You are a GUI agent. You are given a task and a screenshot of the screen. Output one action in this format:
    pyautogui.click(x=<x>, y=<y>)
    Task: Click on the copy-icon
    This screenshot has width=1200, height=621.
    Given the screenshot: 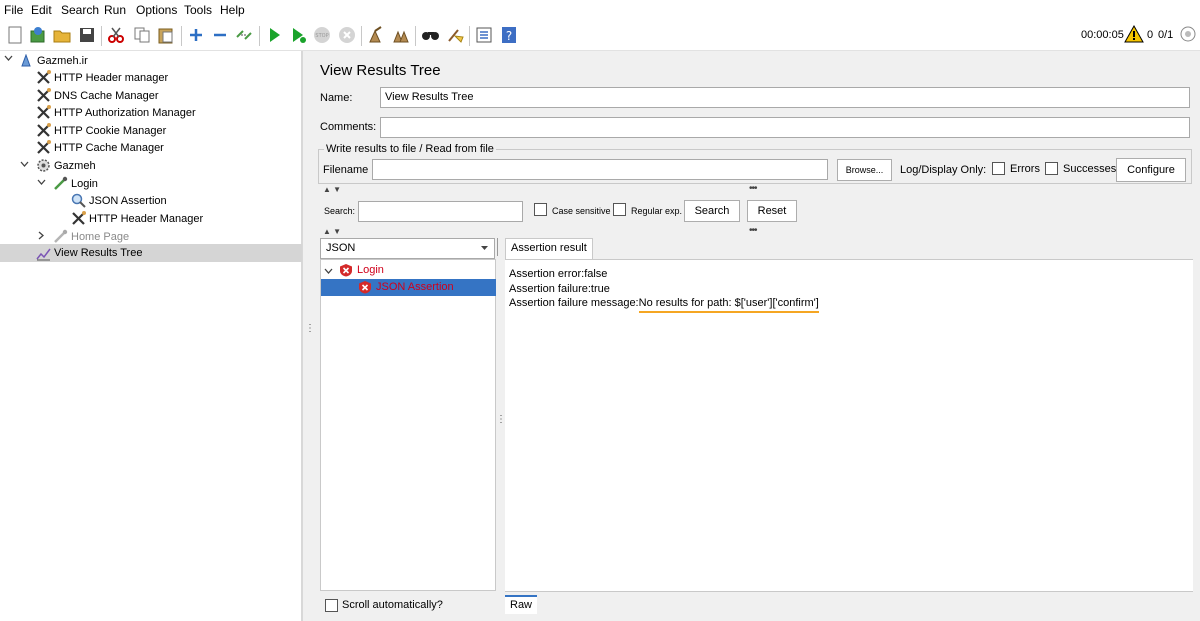 What is the action you would take?
    pyautogui.click(x=142, y=35)
    